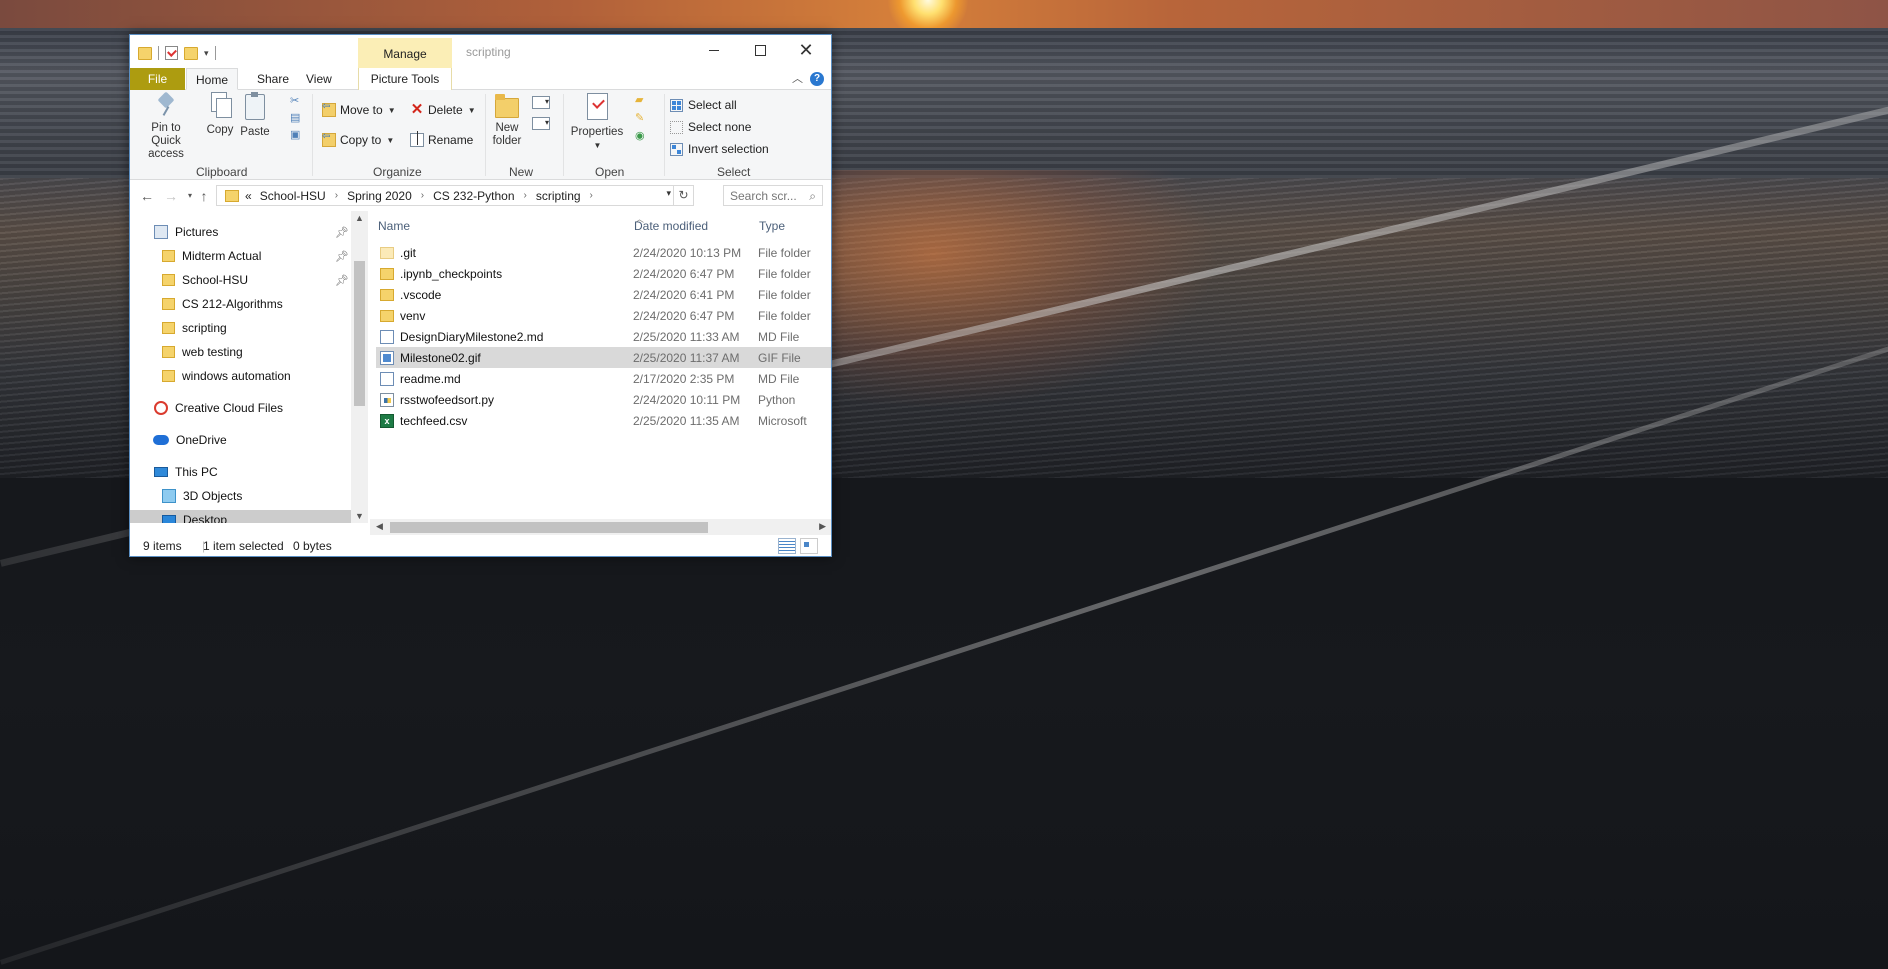 This screenshot has width=1888, height=969. Describe the element at coordinates (162, 546) in the screenshot. I see `item-count: 9 items` at that location.